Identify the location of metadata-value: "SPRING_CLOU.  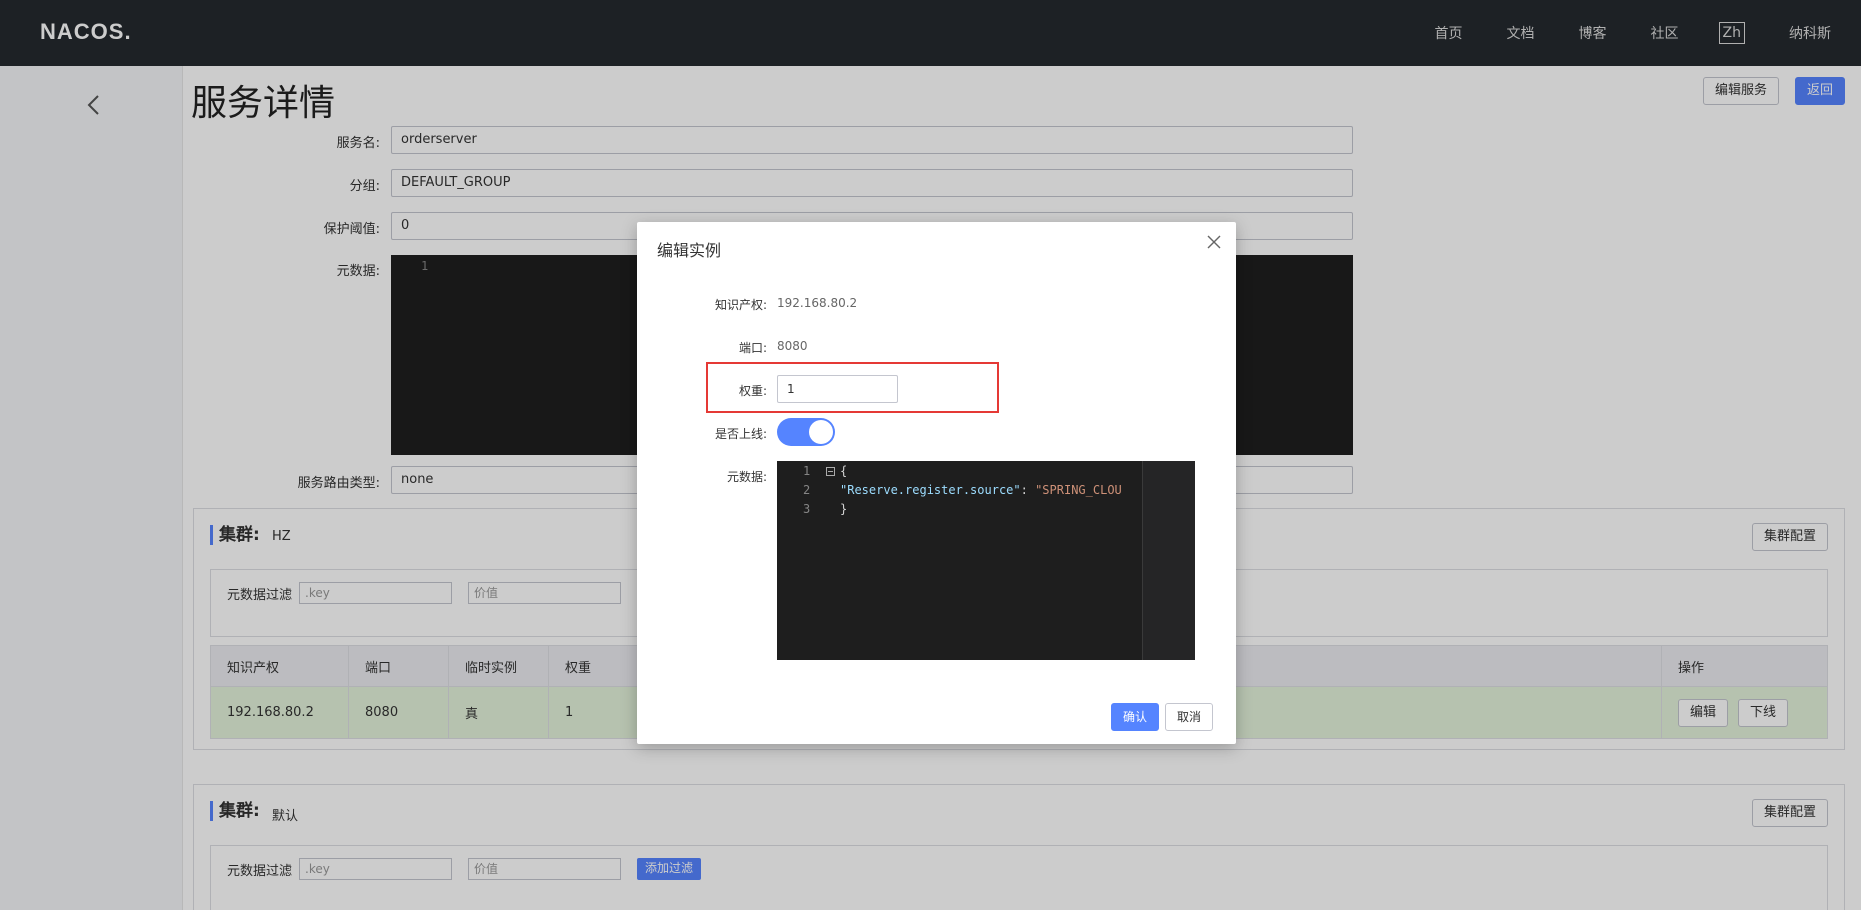
(1078, 490).